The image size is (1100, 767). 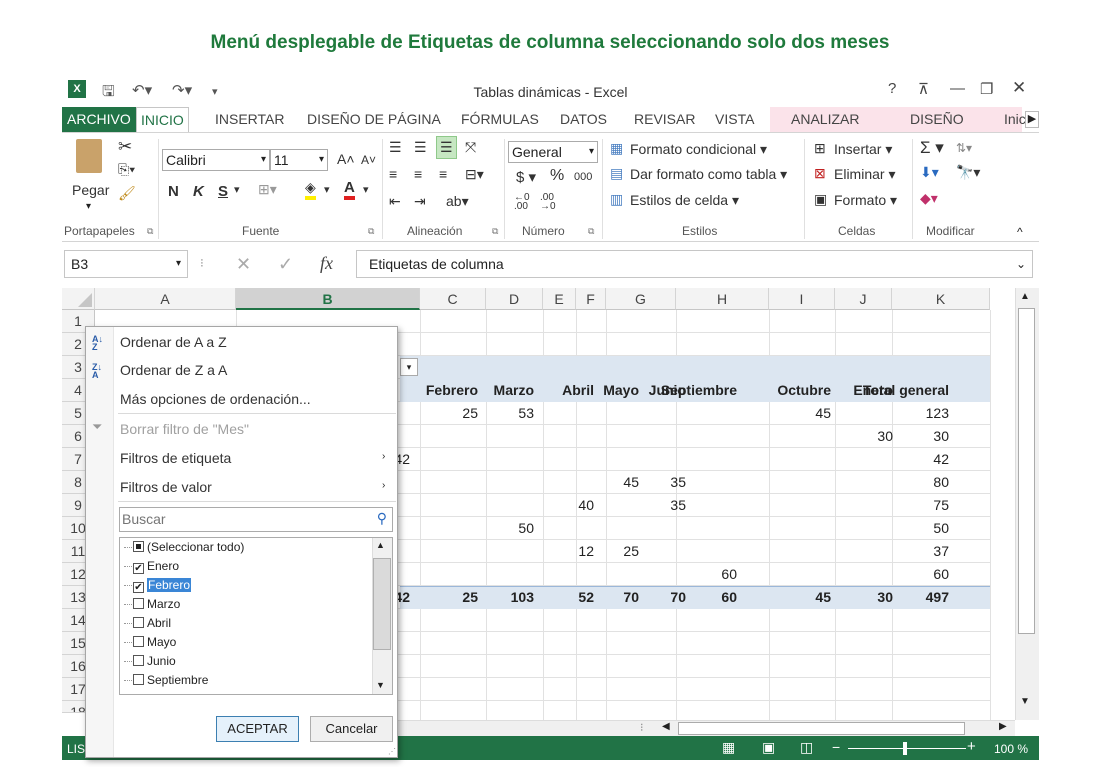 I want to click on pivot-value-cell: 30, so click(x=919, y=436).